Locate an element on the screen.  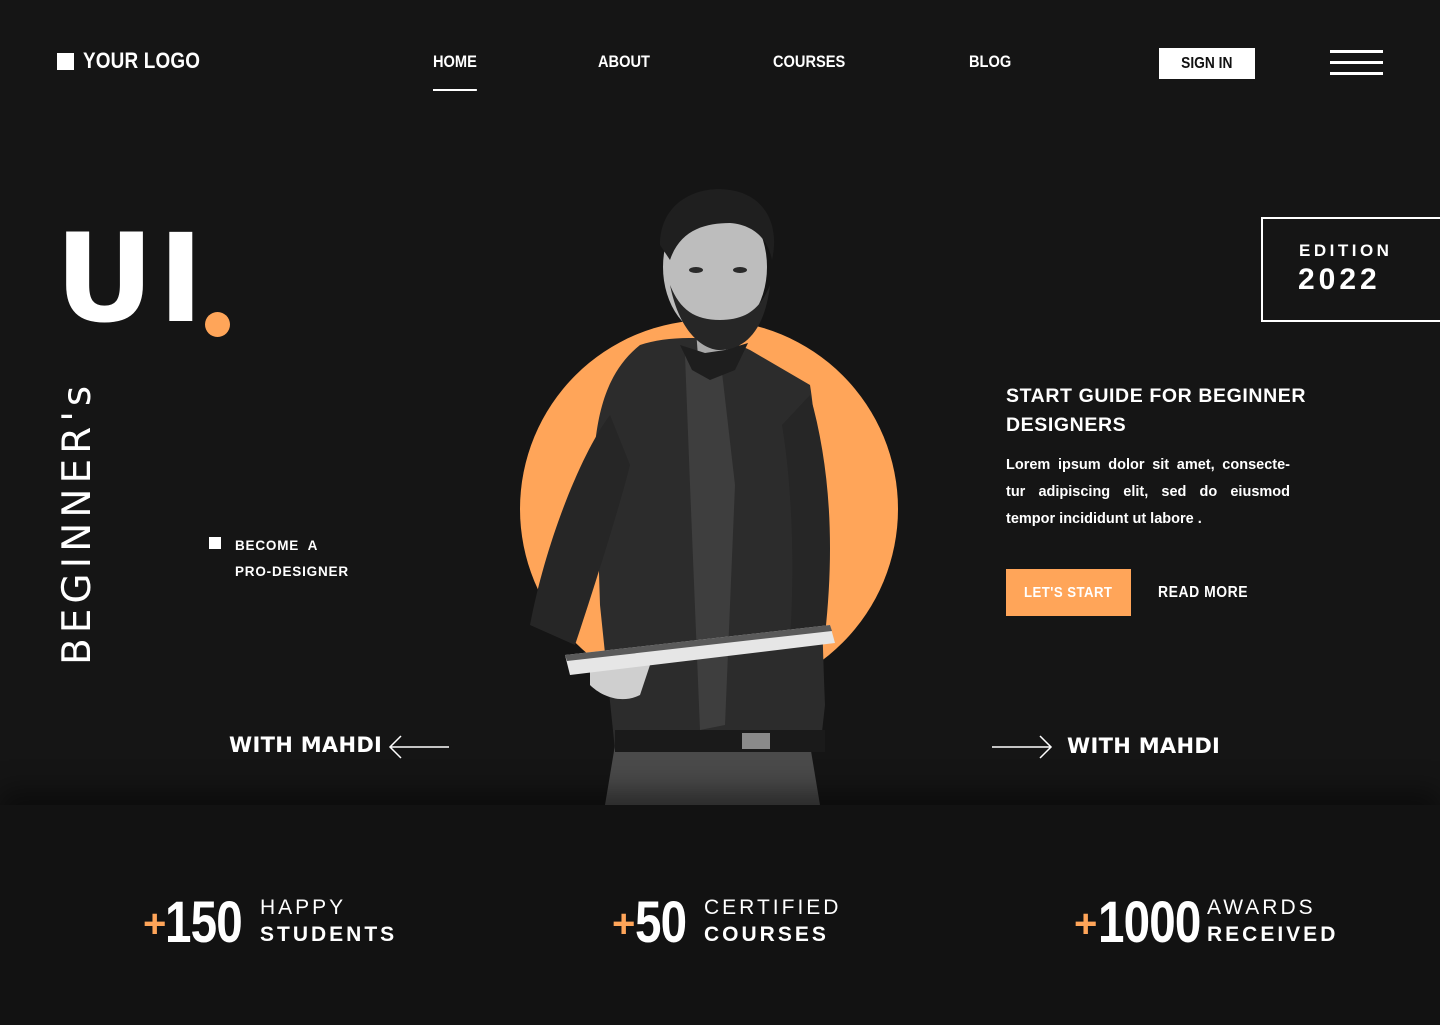
edition-year: 2022 is located at coordinates (1339, 279).